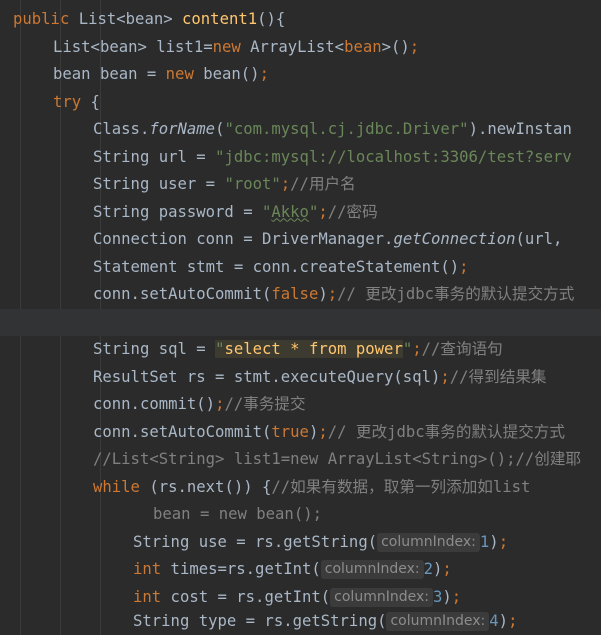 The width and height of the screenshot is (601, 635). I want to click on code-line-commit: conn.commit();//事务提交, so click(300, 405).